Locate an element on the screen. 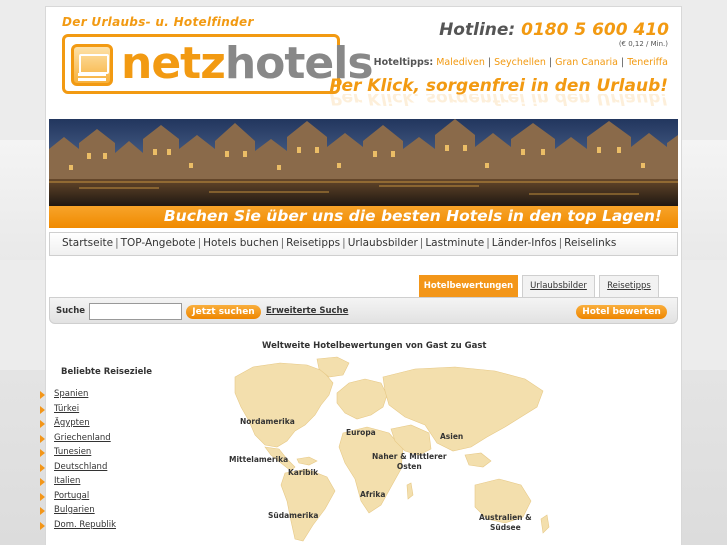 This screenshot has height=545, width=727. map-label-europa: Europa is located at coordinates (361, 432).